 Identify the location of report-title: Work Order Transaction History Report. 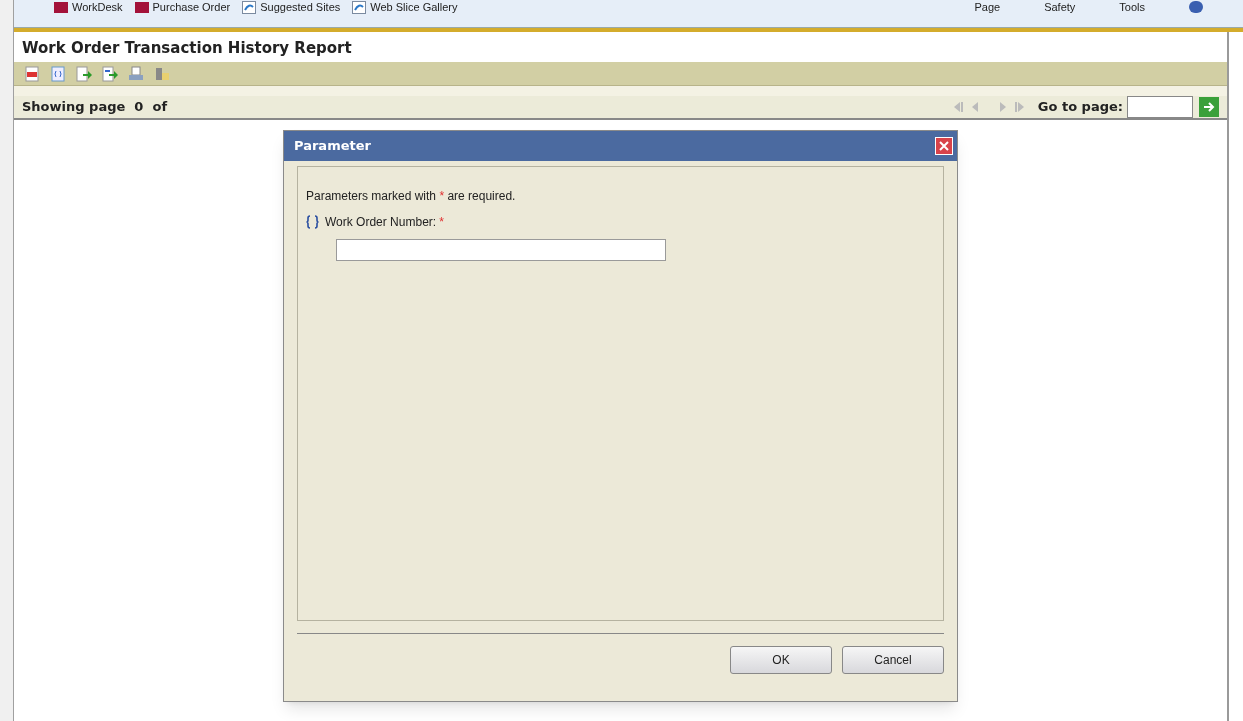
(187, 48).